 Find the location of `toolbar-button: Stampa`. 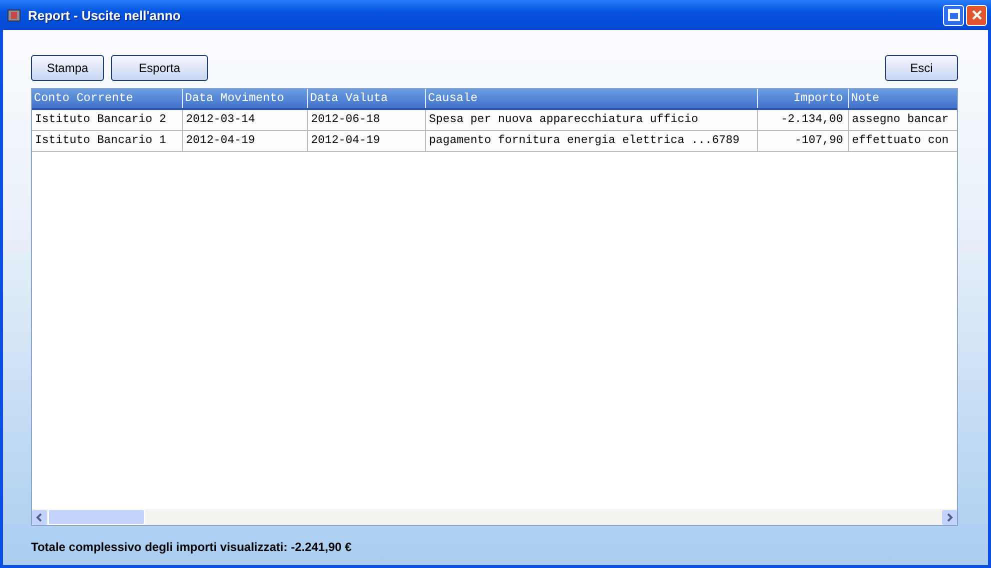

toolbar-button: Stampa is located at coordinates (67, 68).